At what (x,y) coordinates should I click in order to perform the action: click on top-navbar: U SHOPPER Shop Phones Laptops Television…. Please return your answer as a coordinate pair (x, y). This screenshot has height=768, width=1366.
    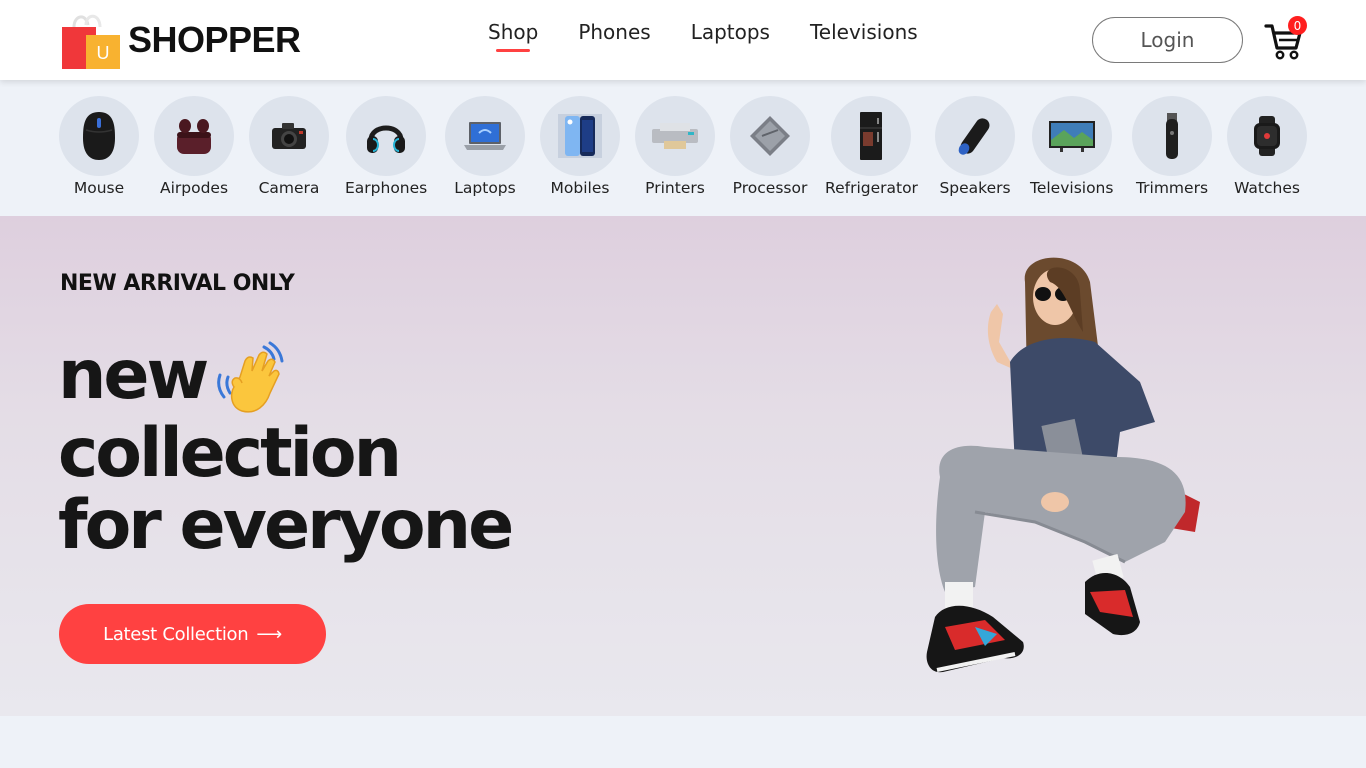
    Looking at the image, I should click on (683, 40).